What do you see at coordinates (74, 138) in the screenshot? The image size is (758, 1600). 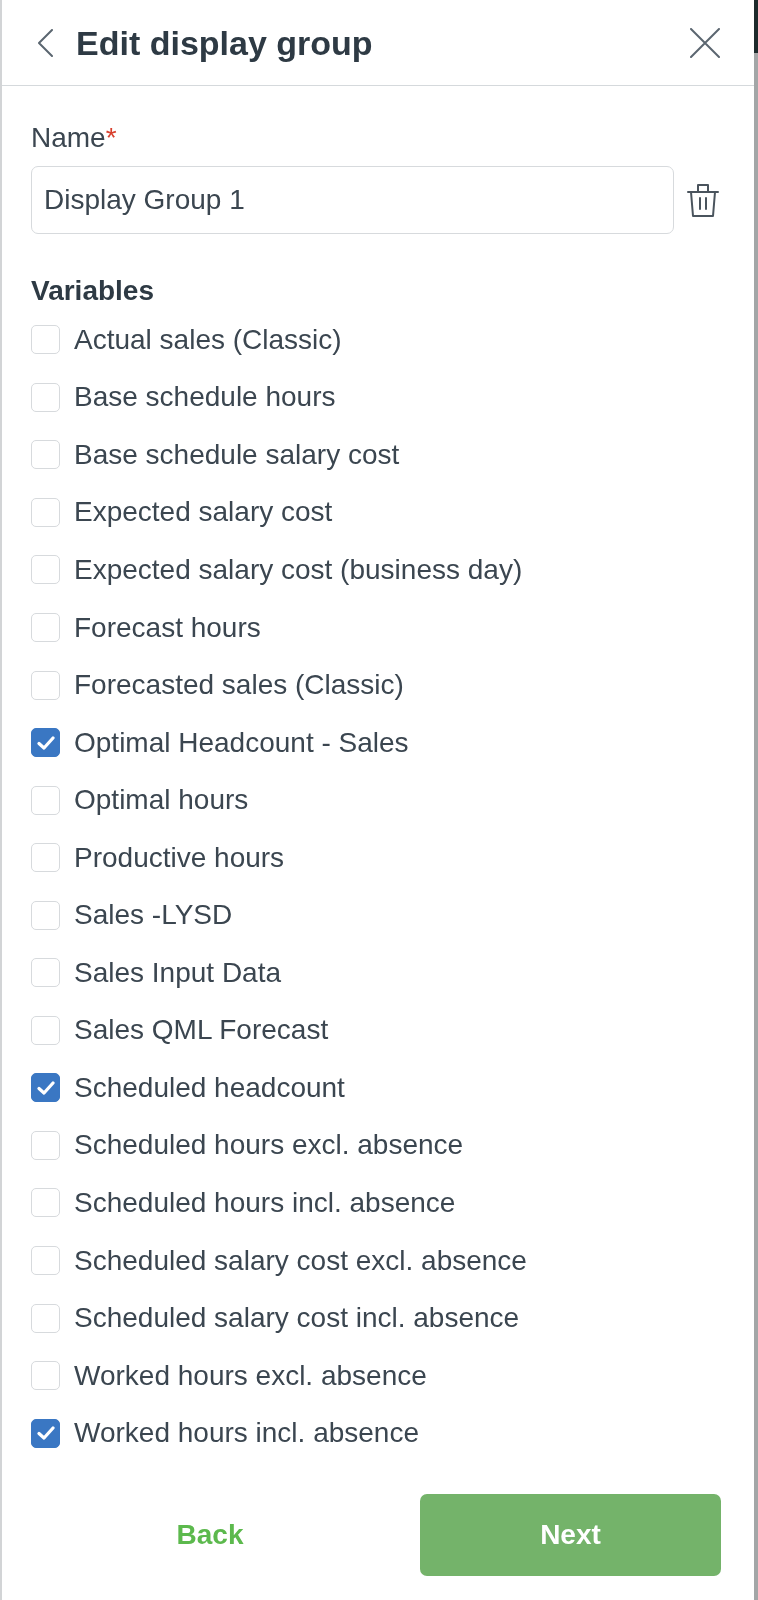 I see `field-label: Name*` at bounding box center [74, 138].